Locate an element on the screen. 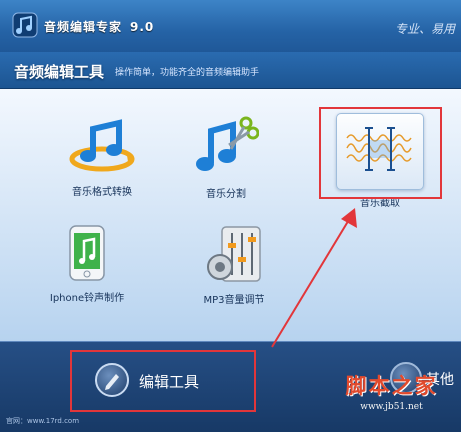 This screenshot has width=461, height=432. section-header: 音频编辑工具 操作简单，功能齐全的音频编辑助手 is located at coordinates (230, 70).